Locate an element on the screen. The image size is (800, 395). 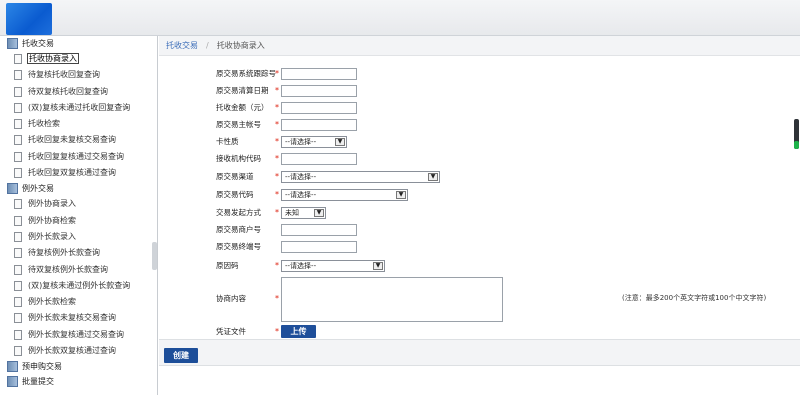
sidebar-item: 托收协商录入 is located at coordinates (78, 59).